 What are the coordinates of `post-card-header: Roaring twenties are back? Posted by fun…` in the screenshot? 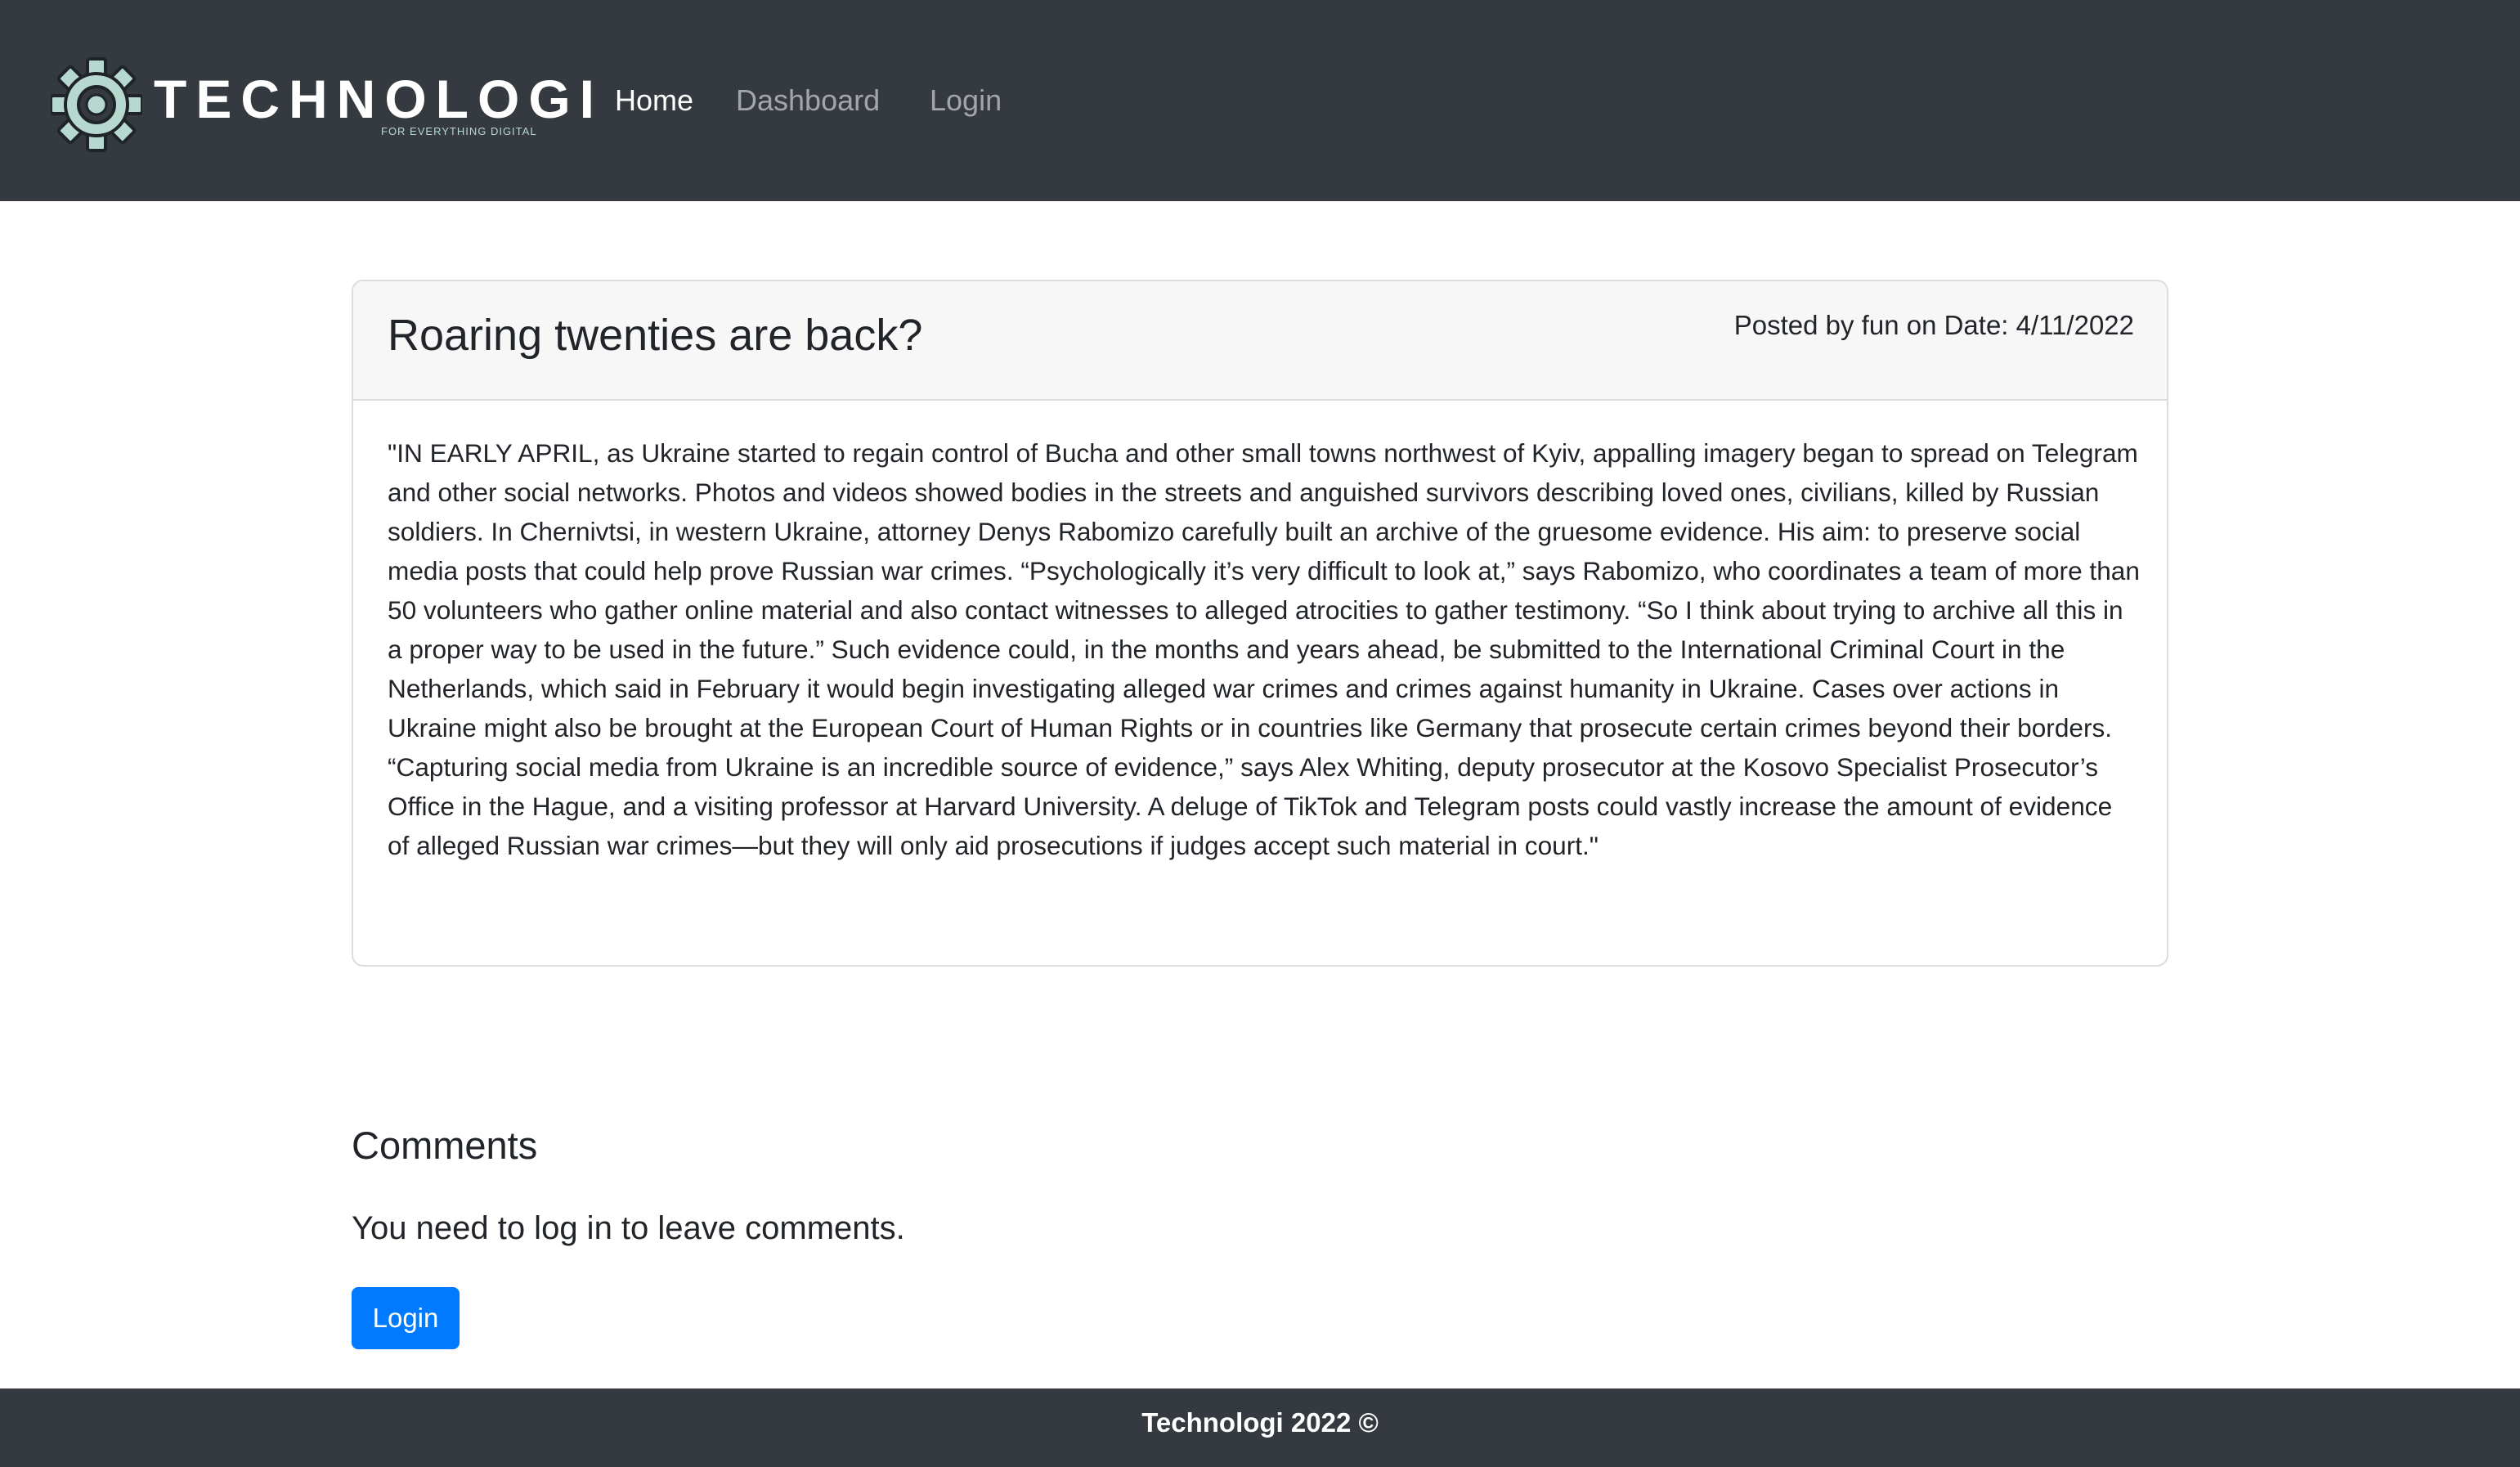 It's located at (1260, 341).